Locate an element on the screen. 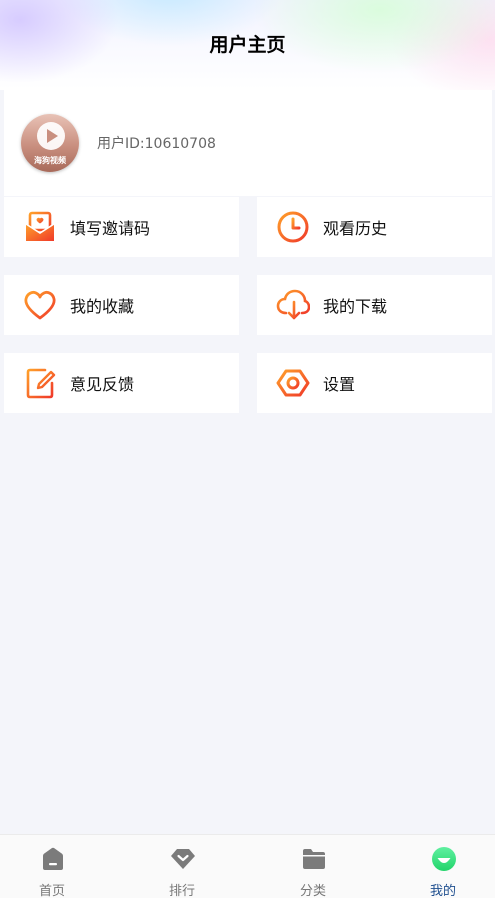  nav-home: 首页 is located at coordinates (52, 866).